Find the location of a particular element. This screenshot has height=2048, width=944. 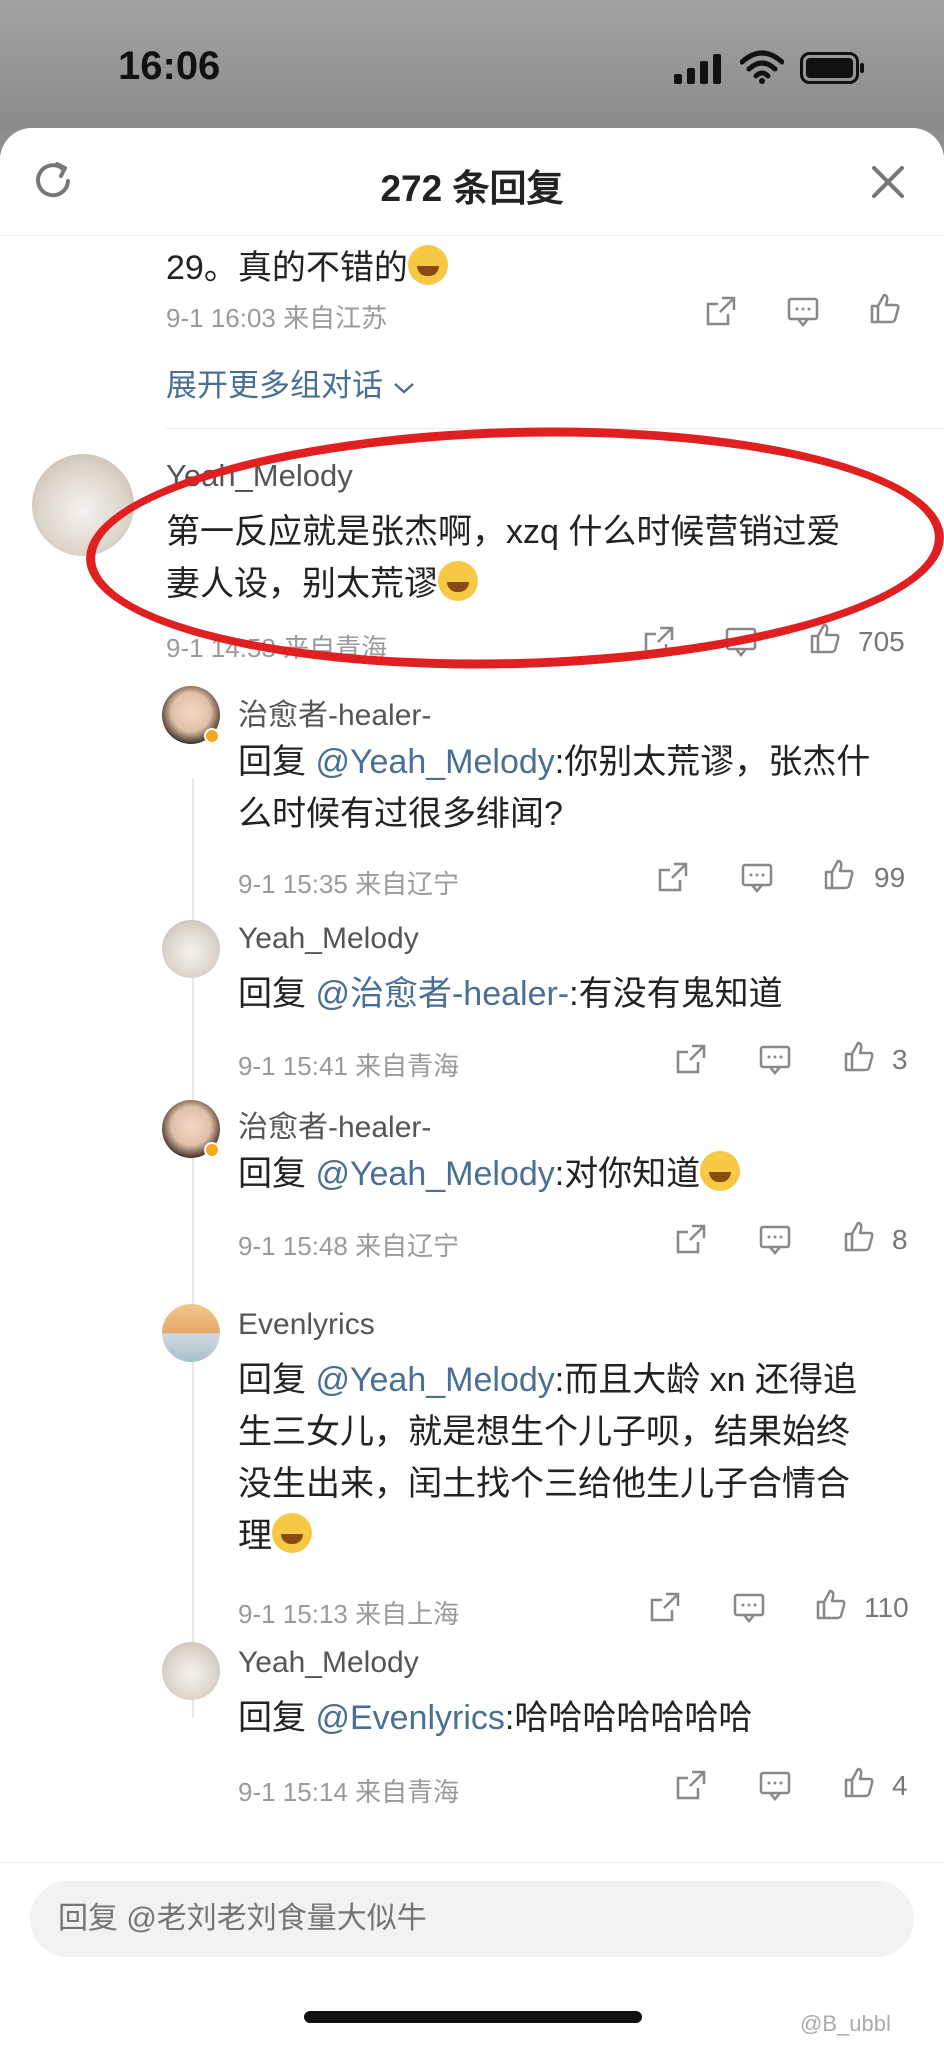

comment-location: 来自青海 is located at coordinates (335, 648).